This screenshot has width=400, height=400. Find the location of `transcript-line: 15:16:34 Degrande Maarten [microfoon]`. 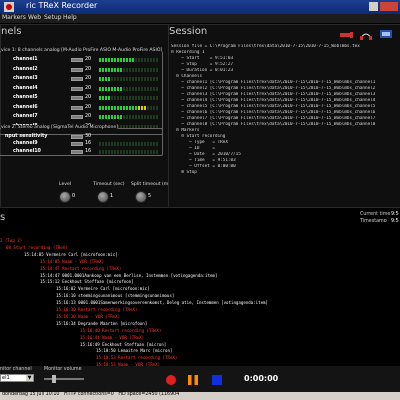

transcript-line: 15:16:34 Degrande Maarten [microfoon] is located at coordinates (101, 324).